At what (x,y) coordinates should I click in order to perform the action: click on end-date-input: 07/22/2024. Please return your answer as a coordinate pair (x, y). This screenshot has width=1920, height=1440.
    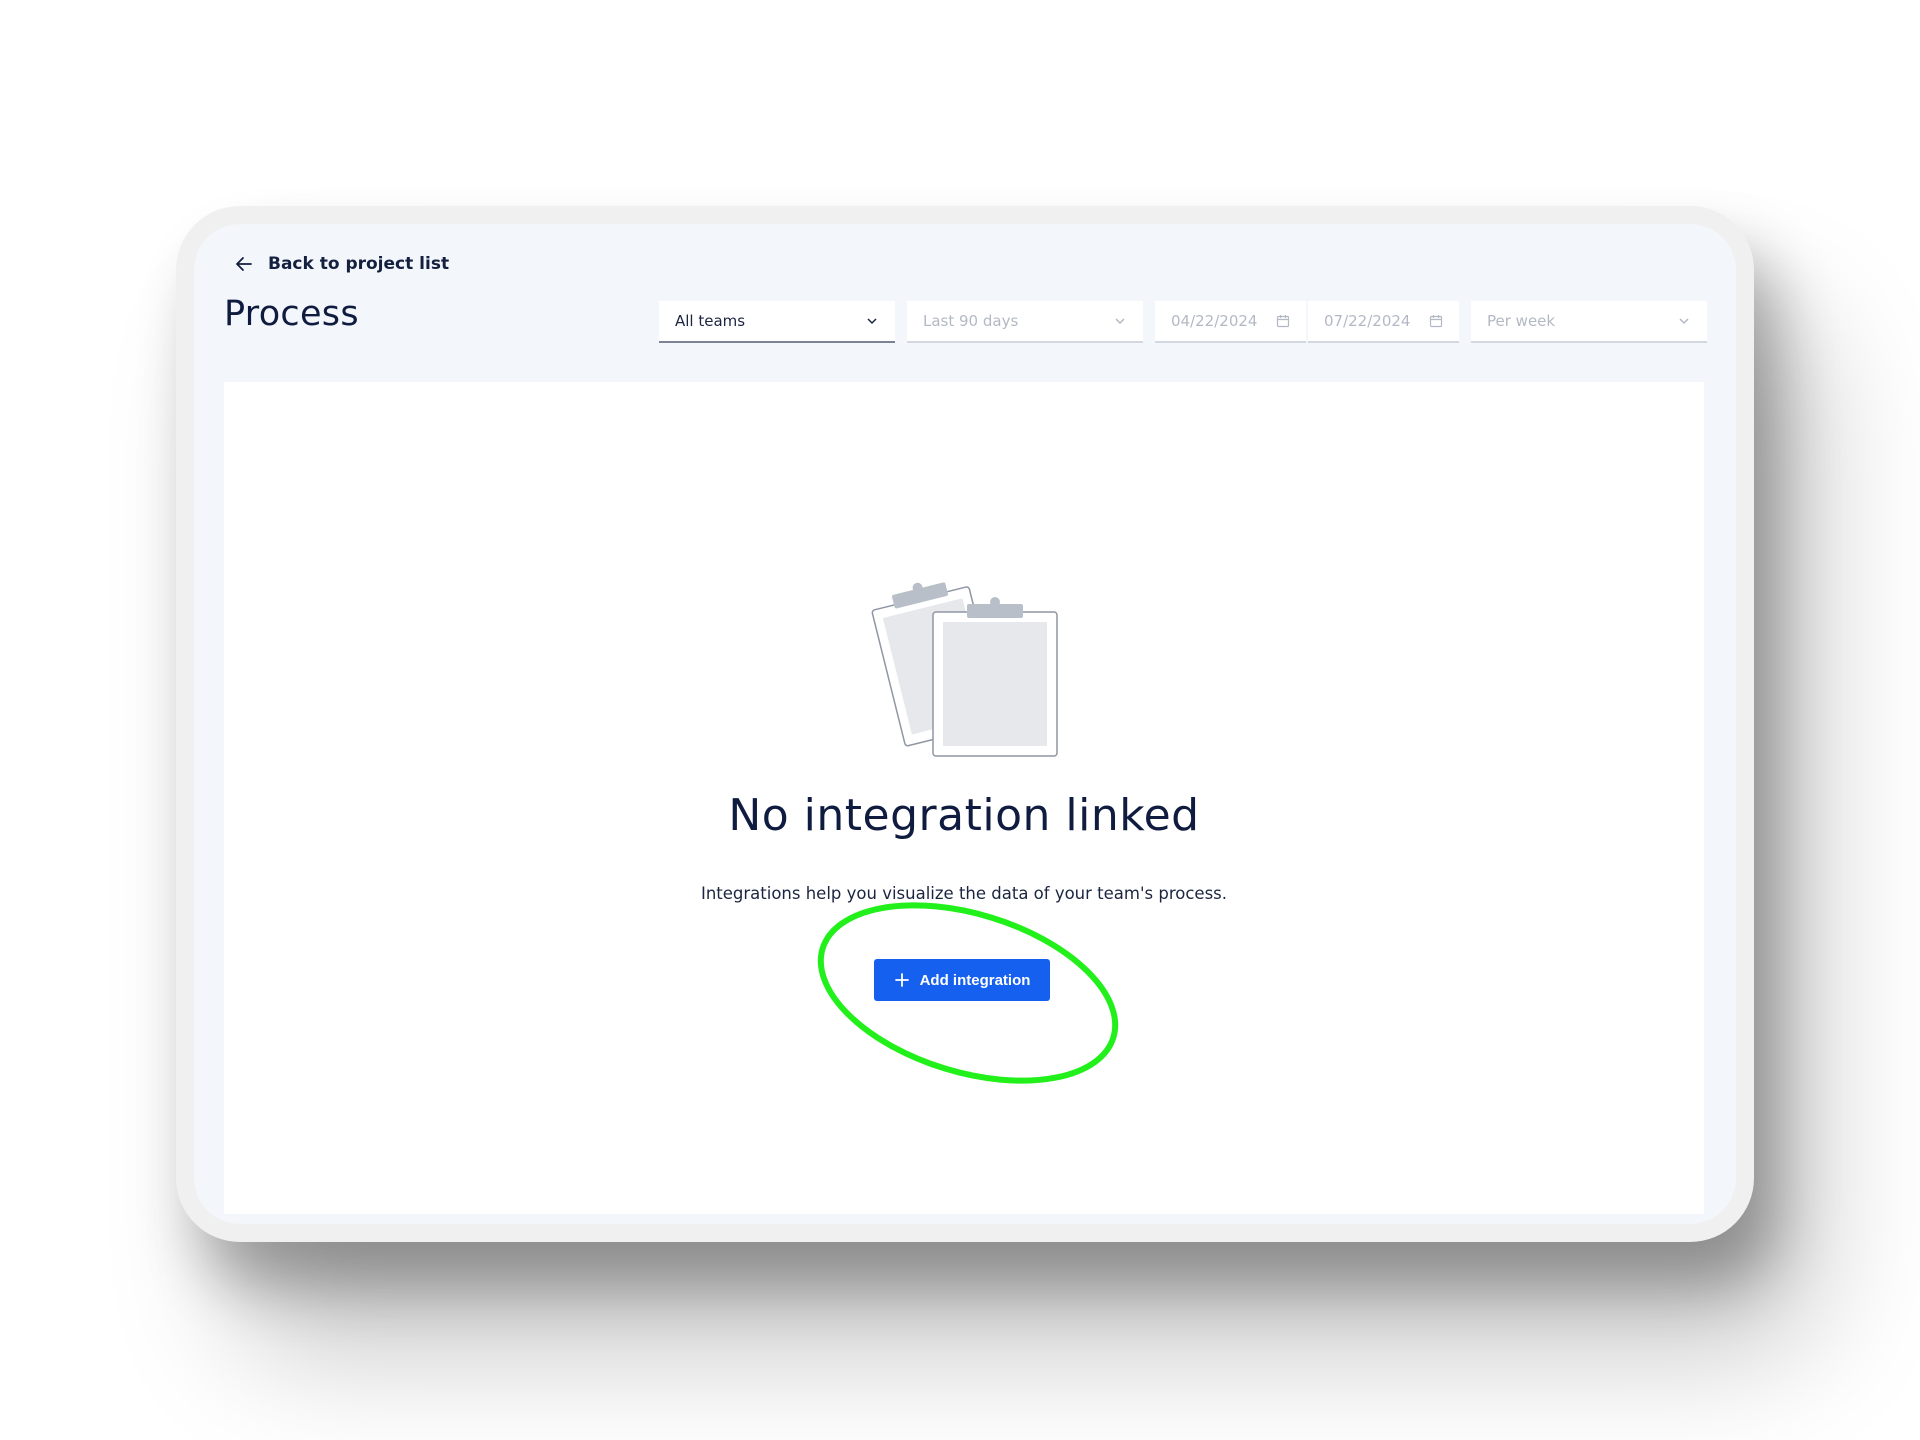
    Looking at the image, I should click on (1383, 322).